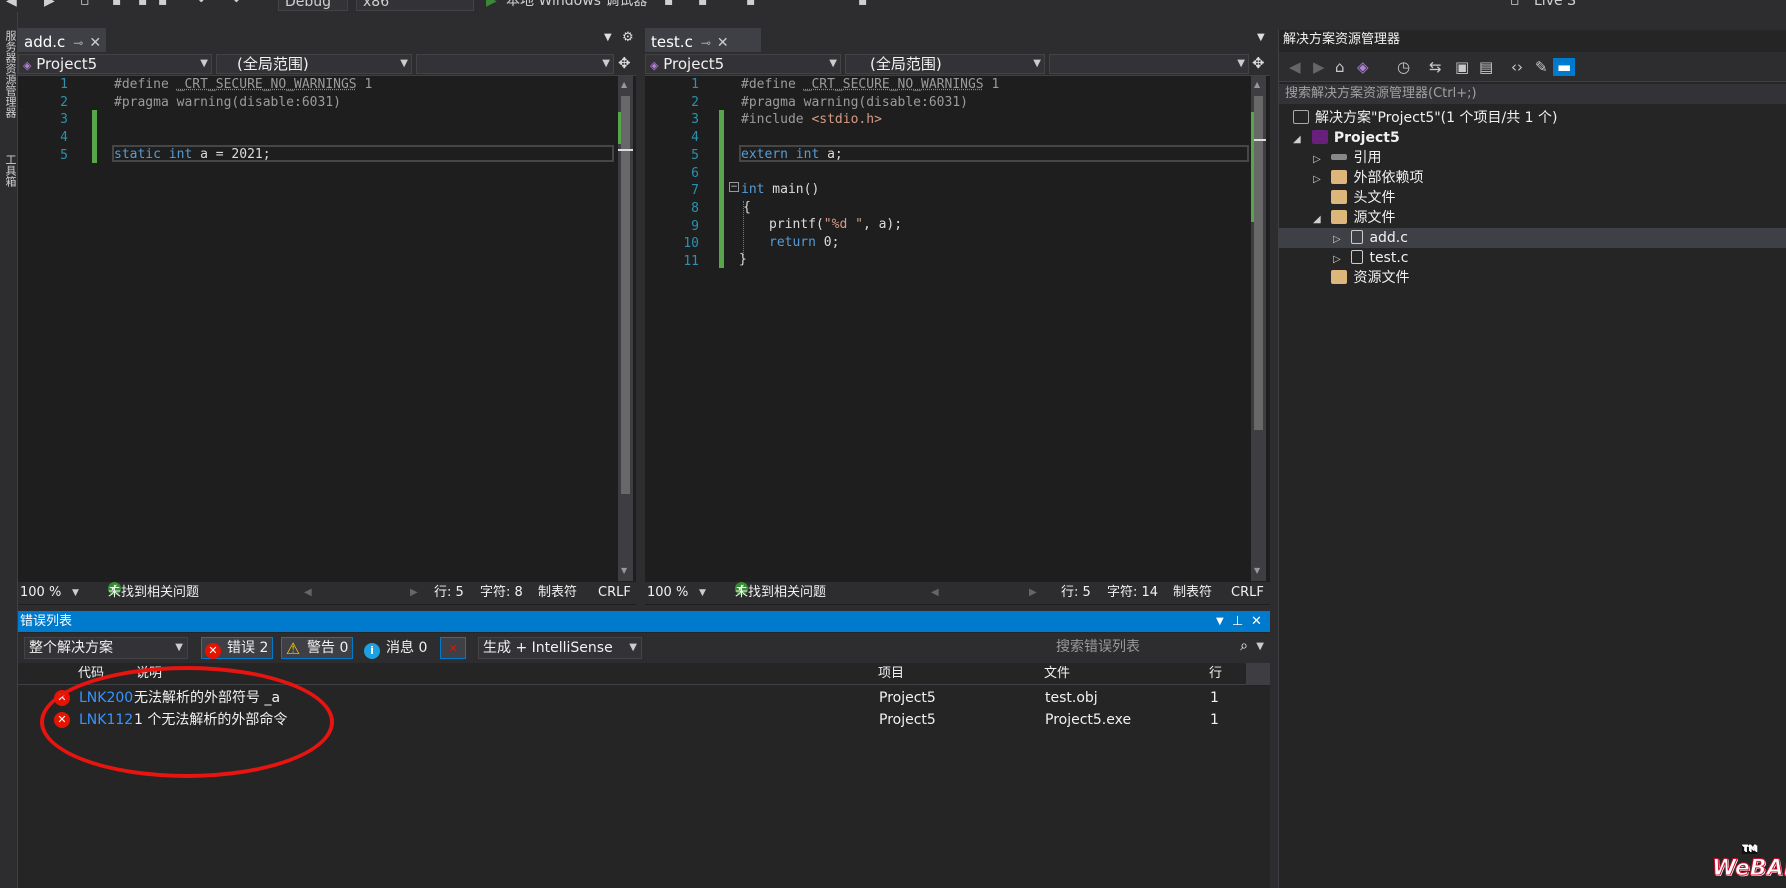 The width and height of the screenshot is (1786, 888). What do you see at coordinates (703, 5) in the screenshot?
I see `toolbar-icon-a: ▪` at bounding box center [703, 5].